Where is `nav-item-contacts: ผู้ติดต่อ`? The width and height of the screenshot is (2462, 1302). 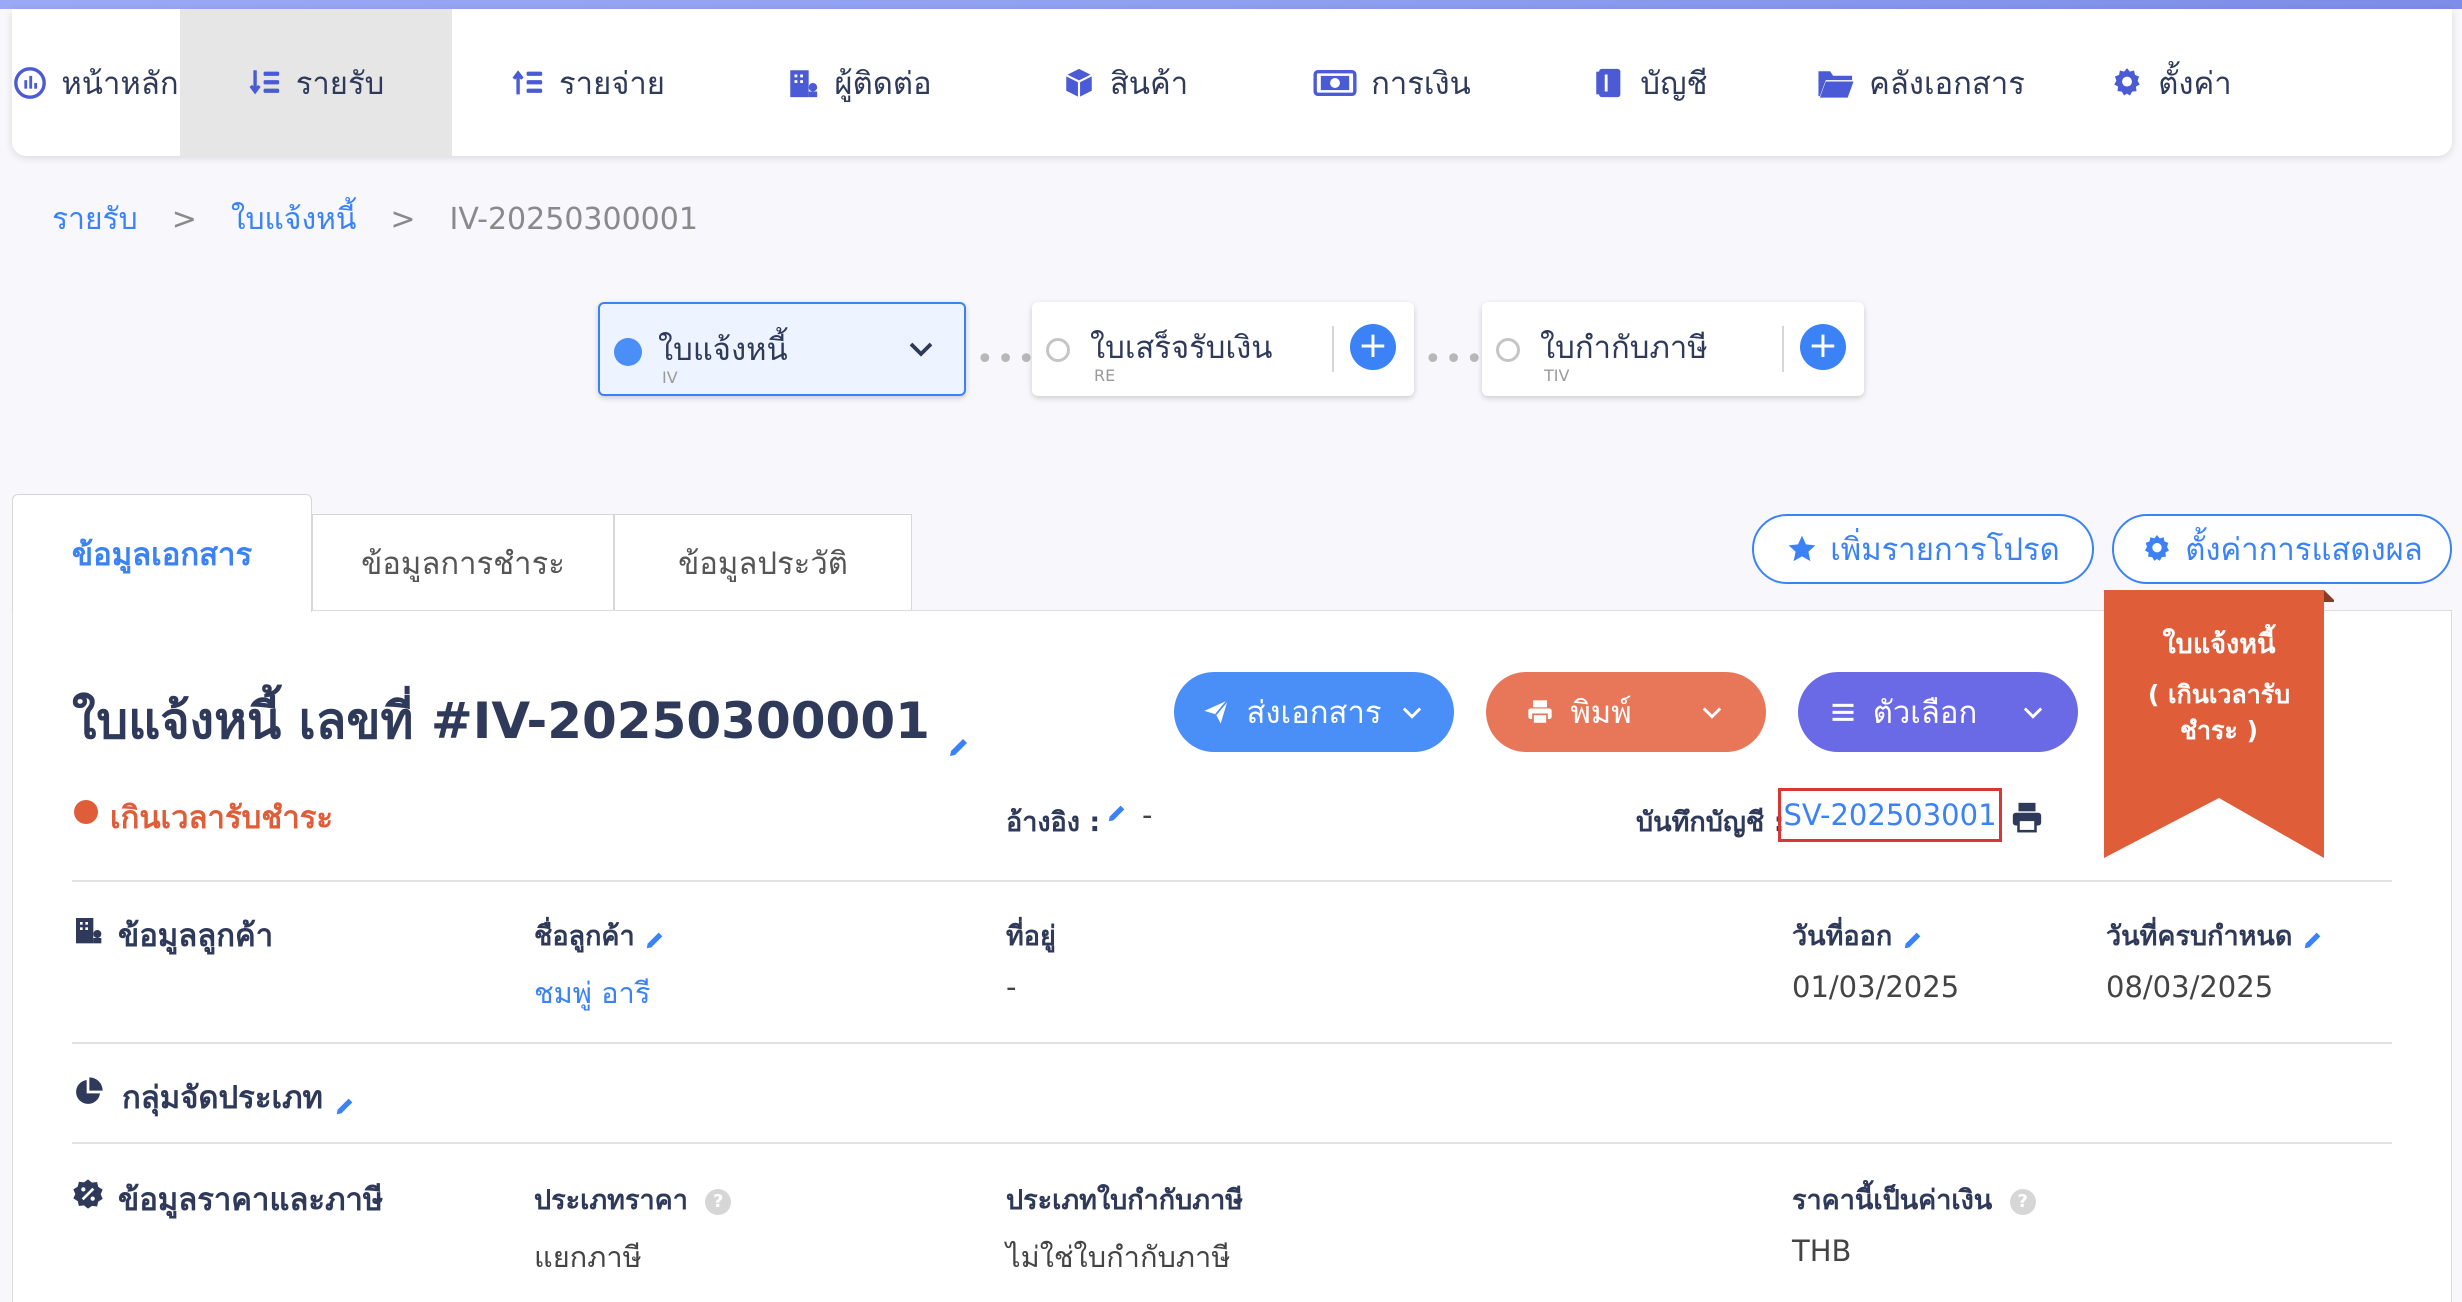
nav-item-contacts: ผู้ติดต่อ is located at coordinates (859, 82).